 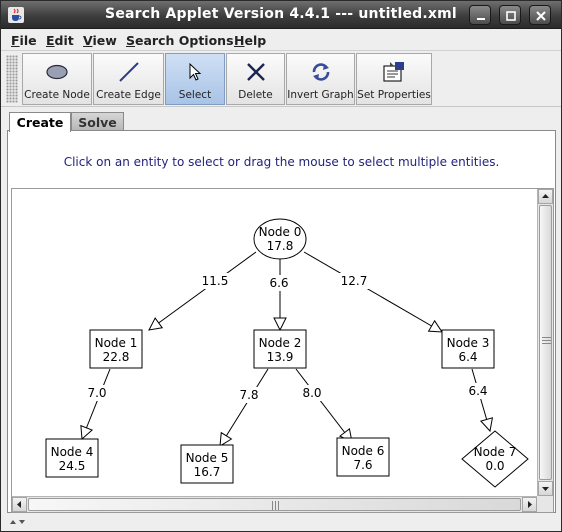 I want to click on node-value: 7.6, so click(x=362, y=465).